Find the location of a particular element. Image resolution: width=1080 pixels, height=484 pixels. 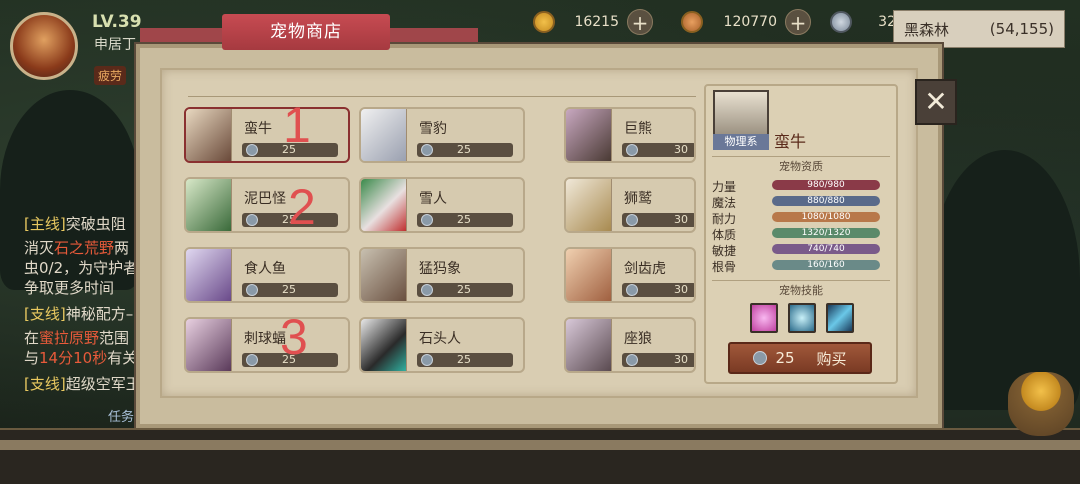

aptitude-title: 宠物资质 is located at coordinates (801, 166).